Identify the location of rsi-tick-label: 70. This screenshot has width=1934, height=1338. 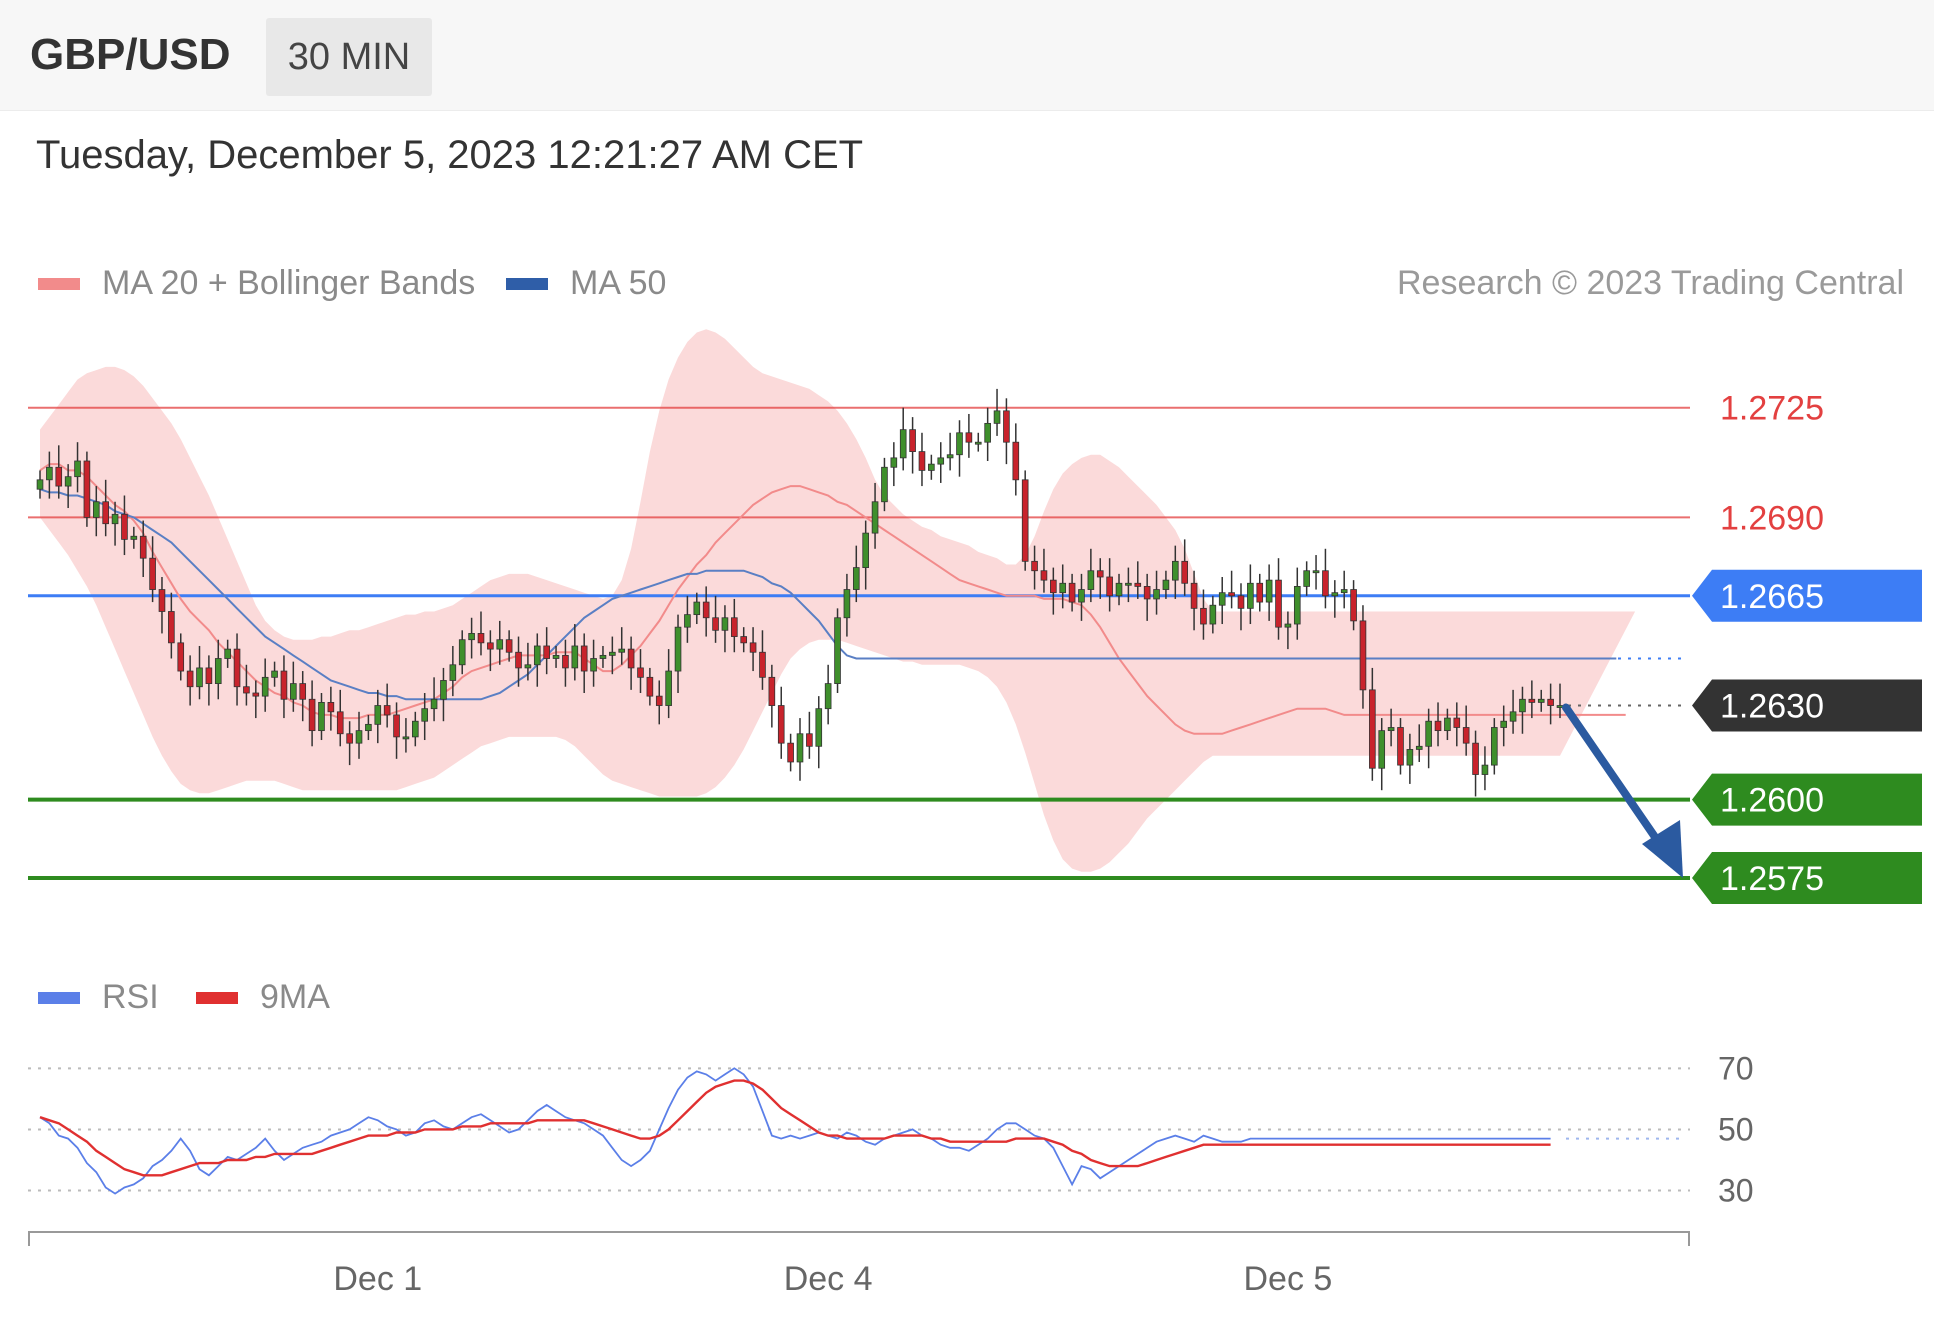
(1736, 1068).